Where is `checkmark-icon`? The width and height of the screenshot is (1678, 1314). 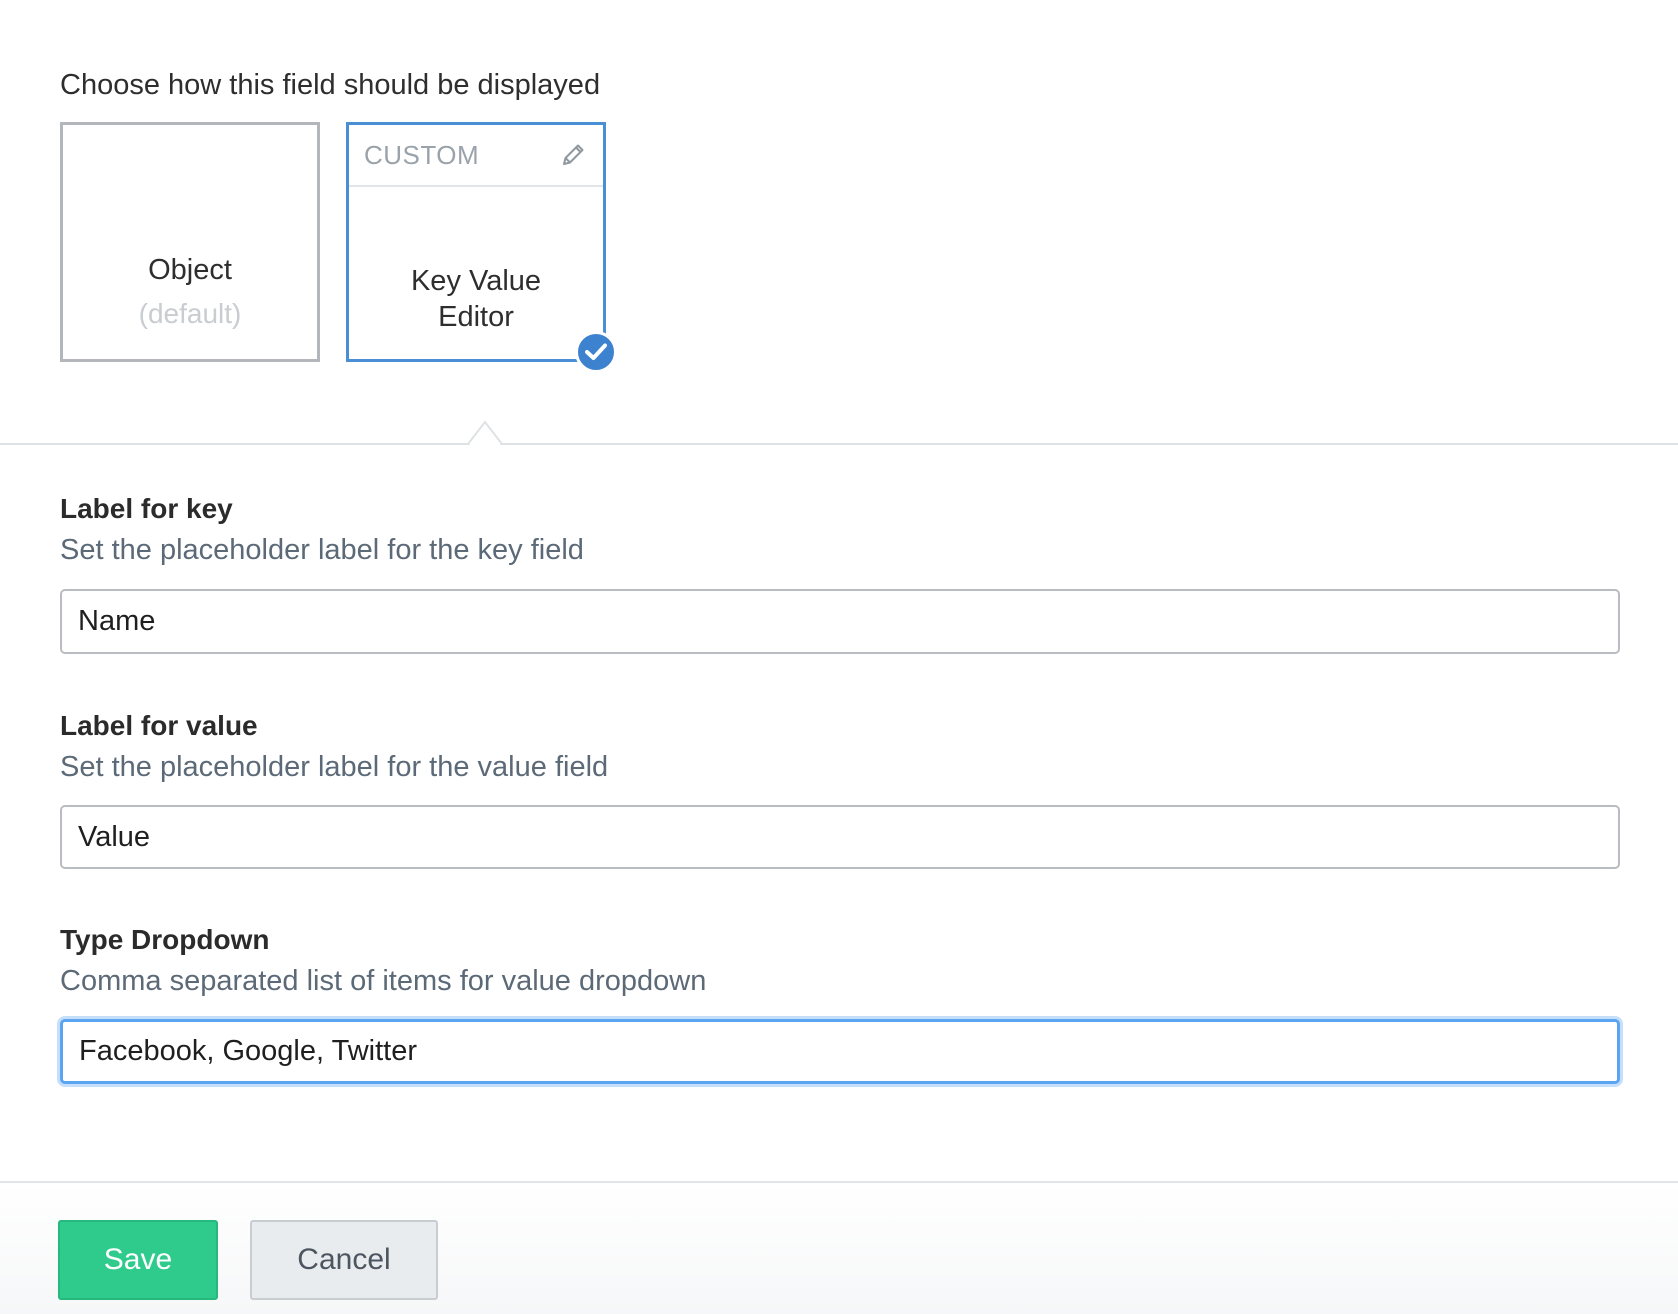
checkmark-icon is located at coordinates (596, 352).